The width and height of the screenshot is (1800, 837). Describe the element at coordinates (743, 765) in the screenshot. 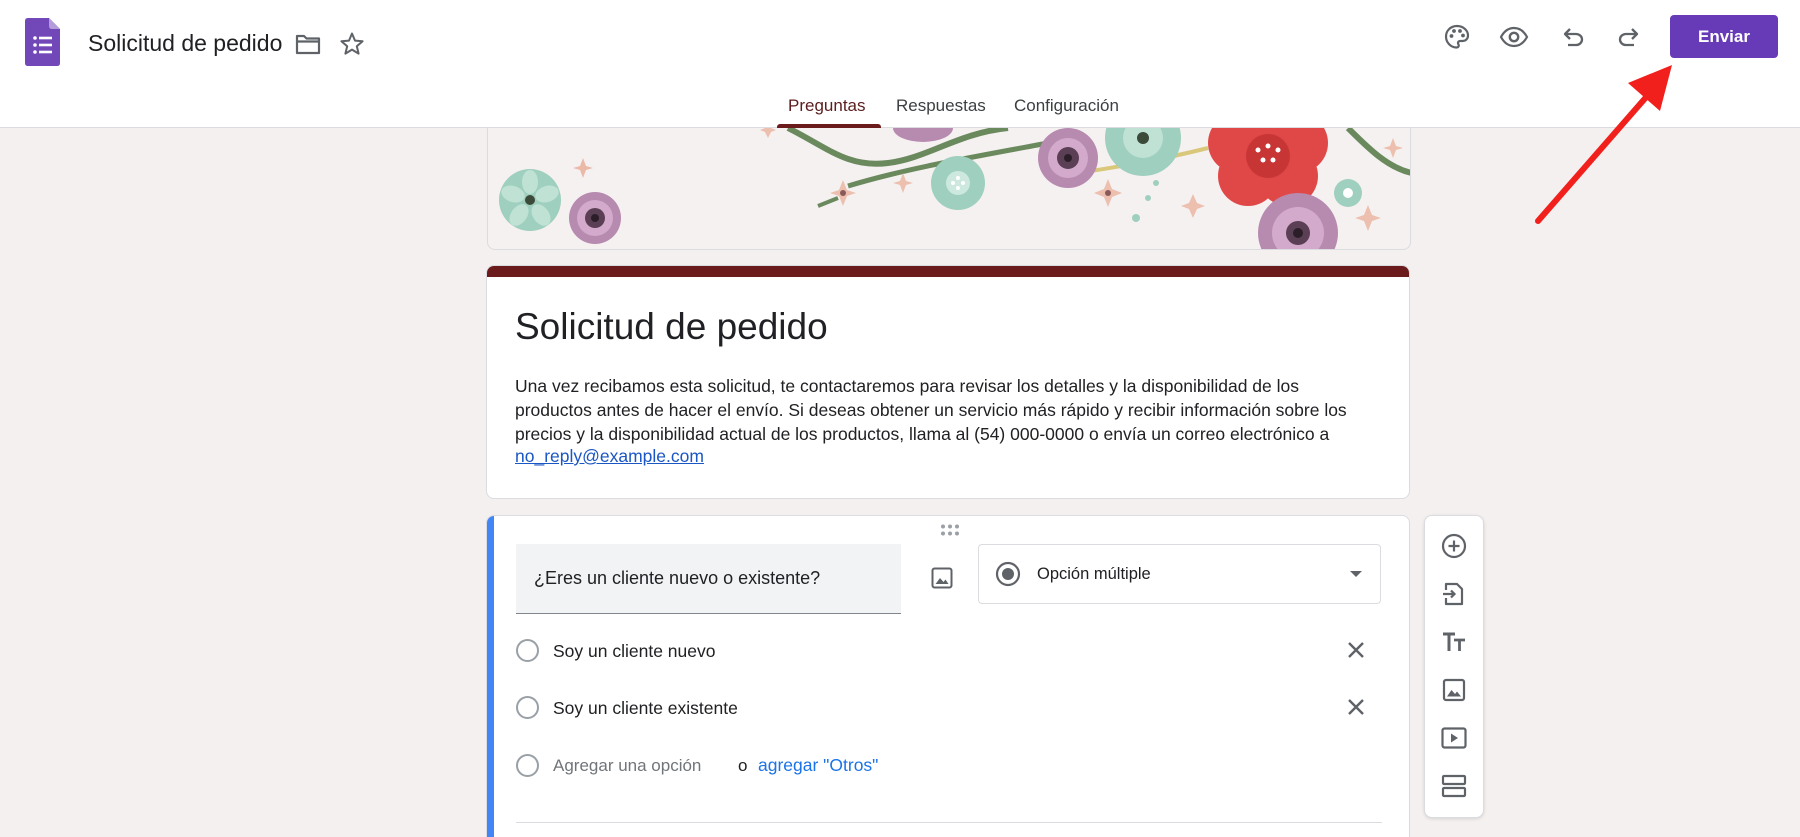

I see `or-separator: o` at that location.